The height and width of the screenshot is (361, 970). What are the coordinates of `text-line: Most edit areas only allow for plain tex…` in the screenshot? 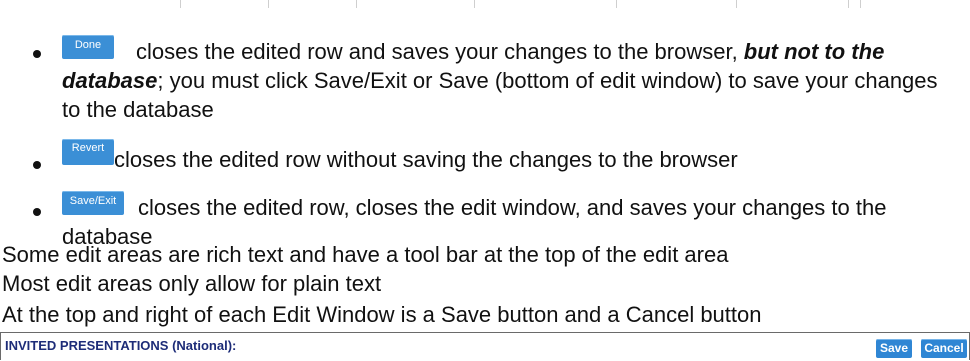 It's located at (192, 283).